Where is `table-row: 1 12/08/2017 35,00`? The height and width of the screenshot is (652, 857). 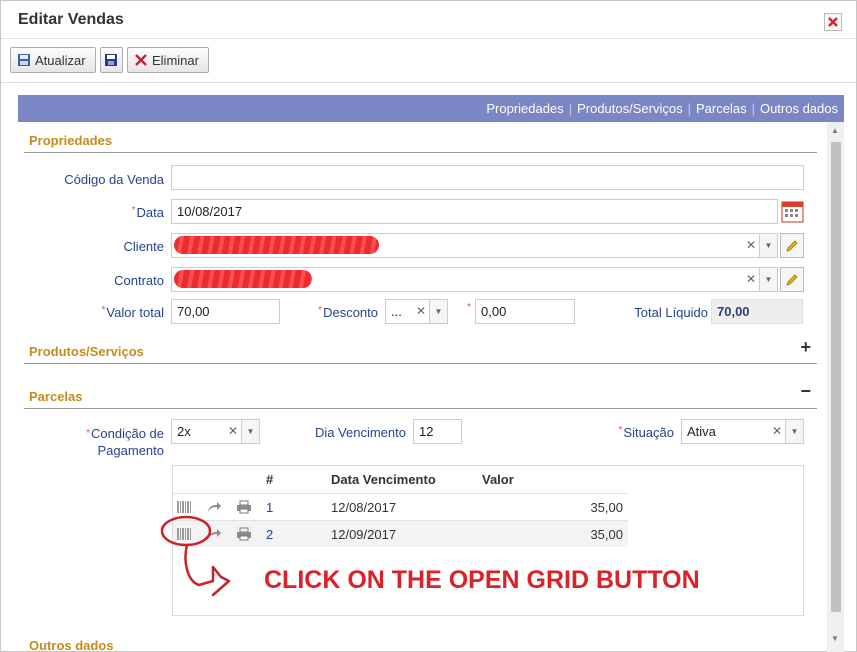
table-row: 1 12/08/2017 35,00 is located at coordinates (400, 506).